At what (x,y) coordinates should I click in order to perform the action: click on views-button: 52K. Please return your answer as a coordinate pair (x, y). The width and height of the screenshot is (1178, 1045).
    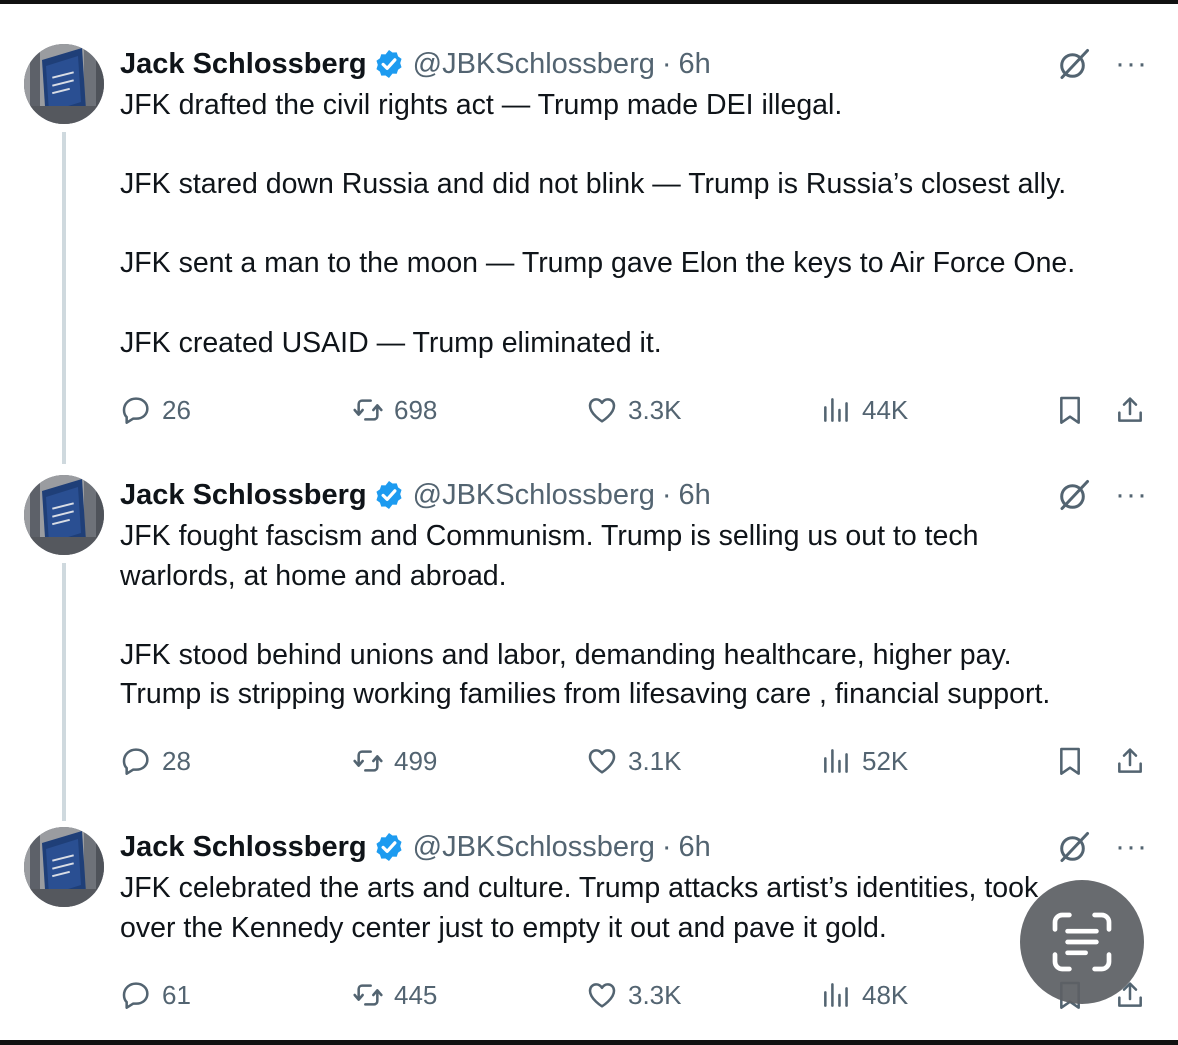
    Looking at the image, I should click on (864, 761).